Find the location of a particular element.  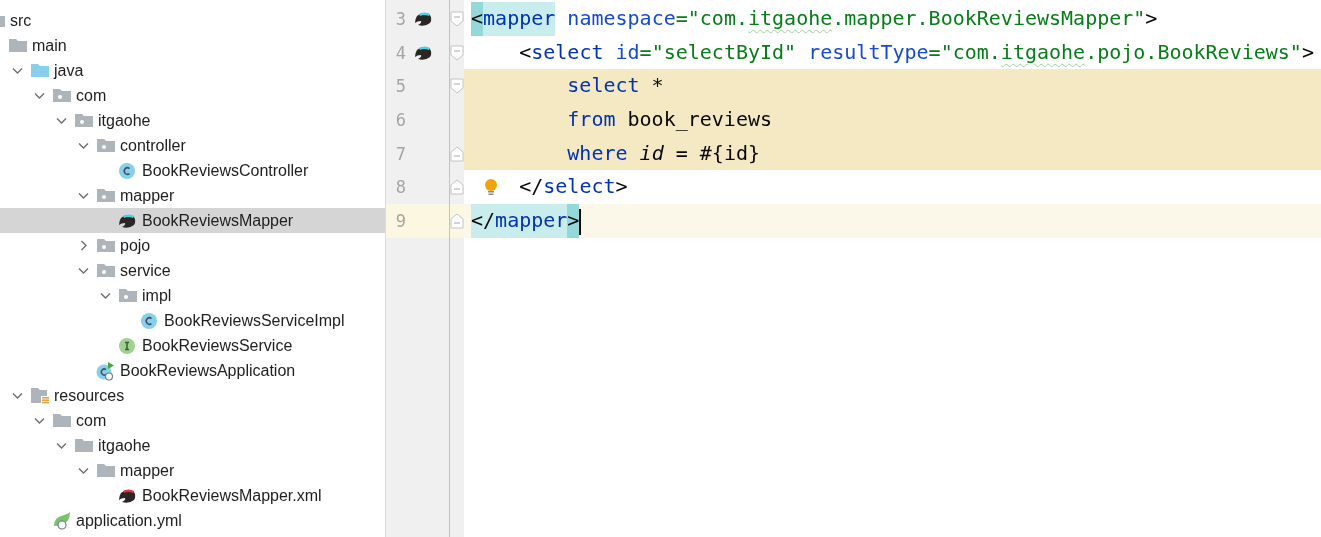

line-number: 7 is located at coordinates (400, 153).